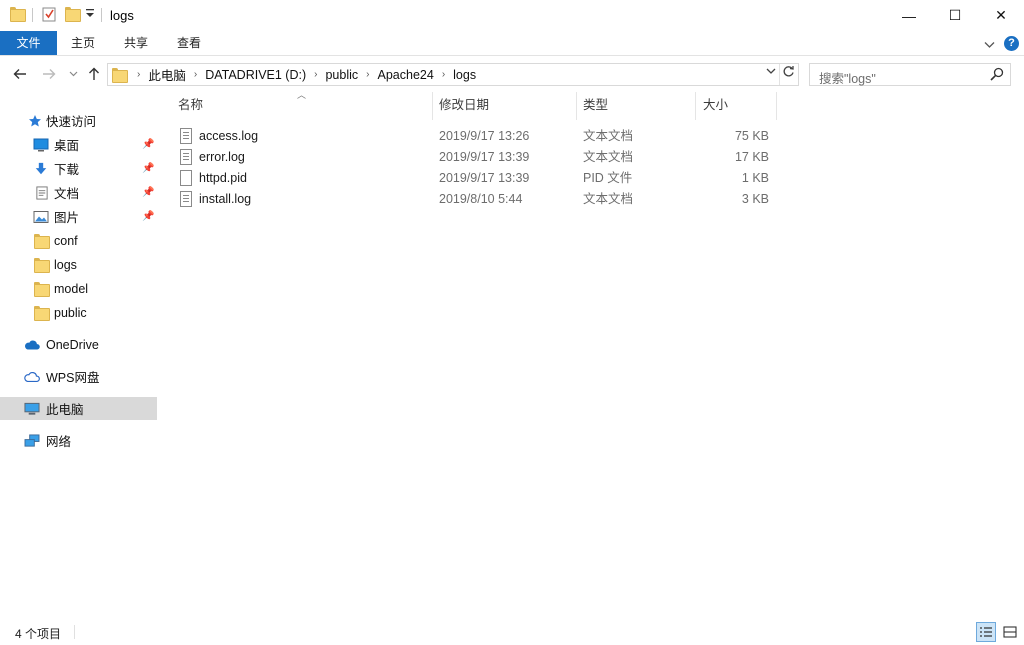 Image resolution: width=1024 pixels, height=645 pixels. I want to click on search-icon, so click(997, 74).